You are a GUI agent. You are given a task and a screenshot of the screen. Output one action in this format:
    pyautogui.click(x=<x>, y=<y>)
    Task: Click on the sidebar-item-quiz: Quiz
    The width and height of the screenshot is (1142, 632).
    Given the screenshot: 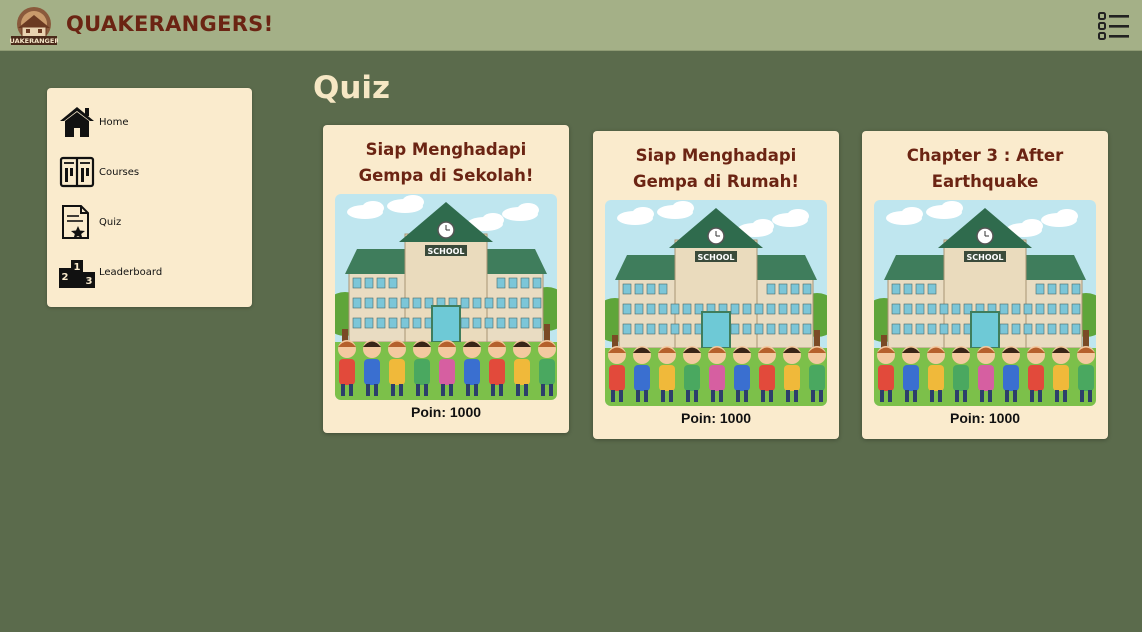 What is the action you would take?
    pyautogui.click(x=149, y=222)
    